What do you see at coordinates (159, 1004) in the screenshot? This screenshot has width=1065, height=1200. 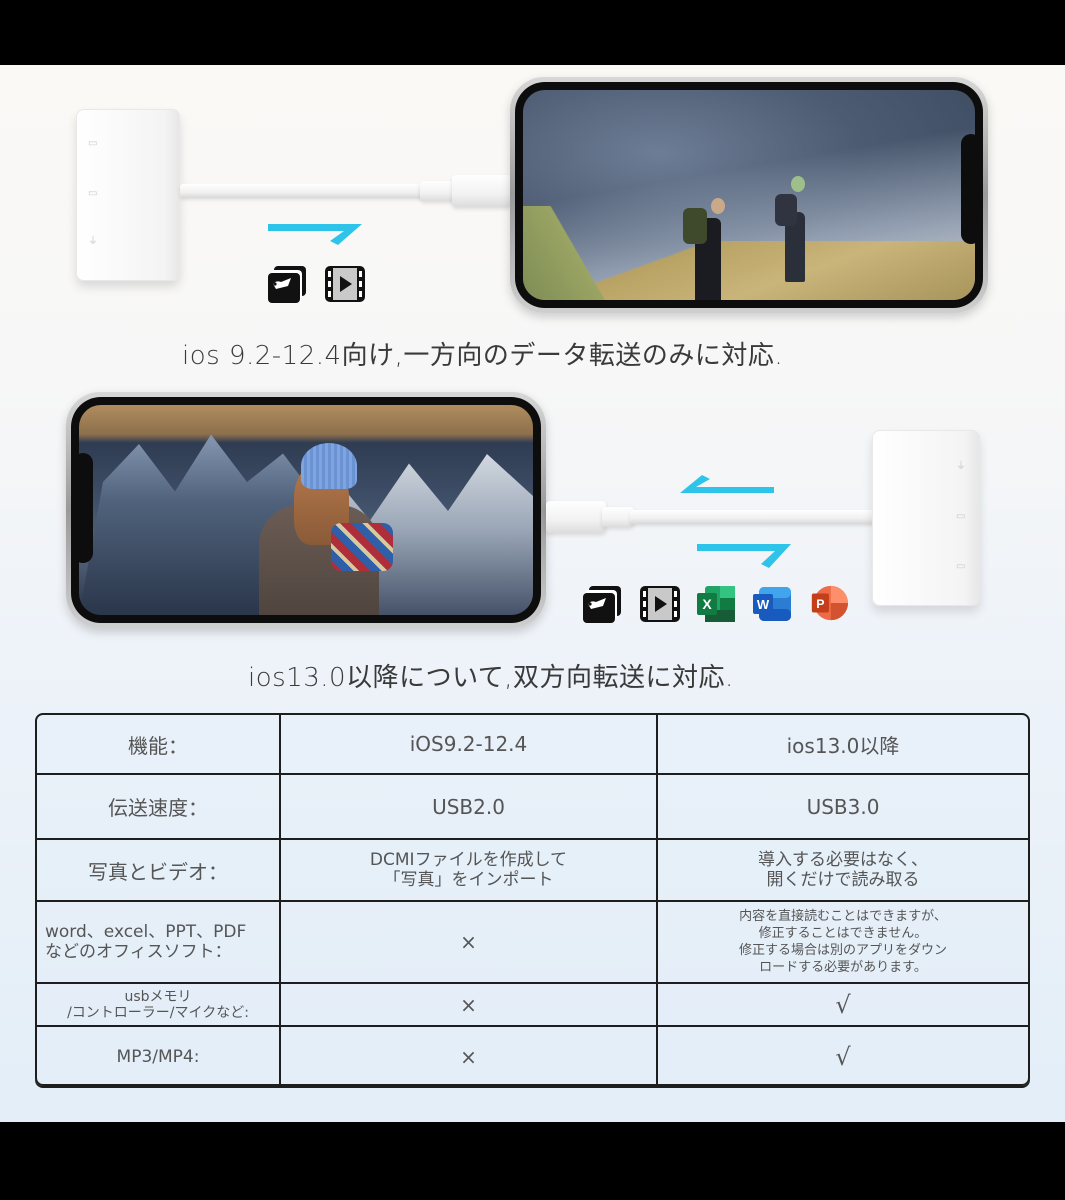 I see `feature-cell: usbメモリ/コントローラー/マイクなど:` at bounding box center [159, 1004].